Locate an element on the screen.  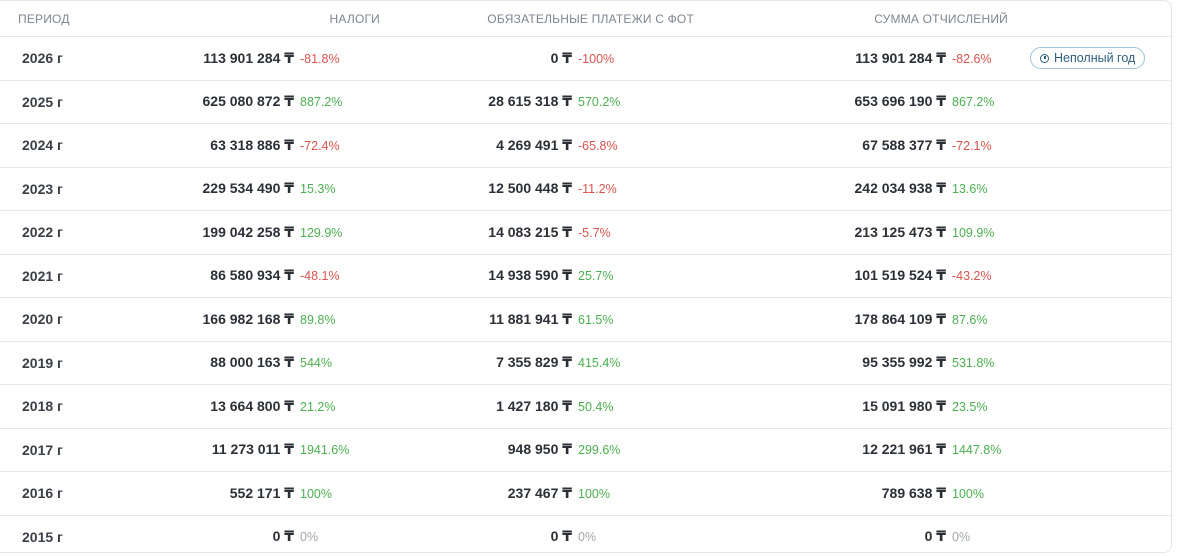
payroll-payments-cell: 14 938 590 ₸ 25.7% is located at coordinates (545, 276).